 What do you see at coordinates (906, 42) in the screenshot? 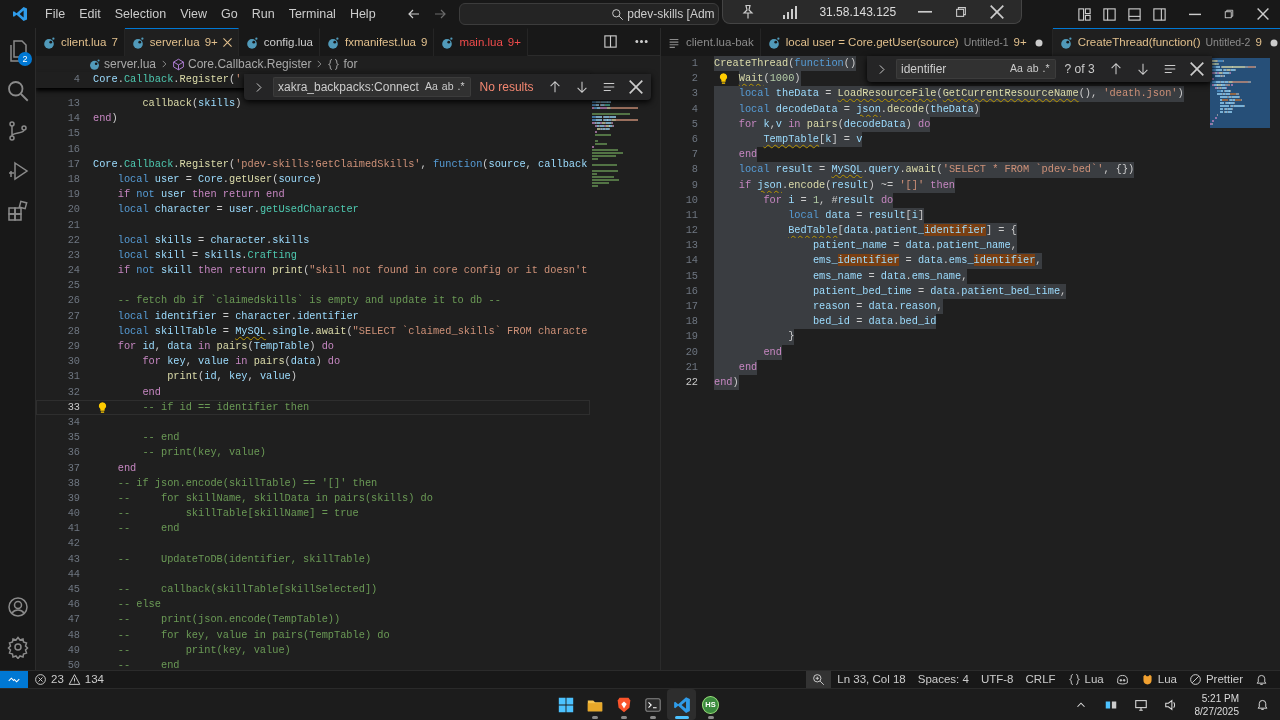
I see `editor-tab: local user = Core.getUser(source) Untitled-1 9+` at bounding box center [906, 42].